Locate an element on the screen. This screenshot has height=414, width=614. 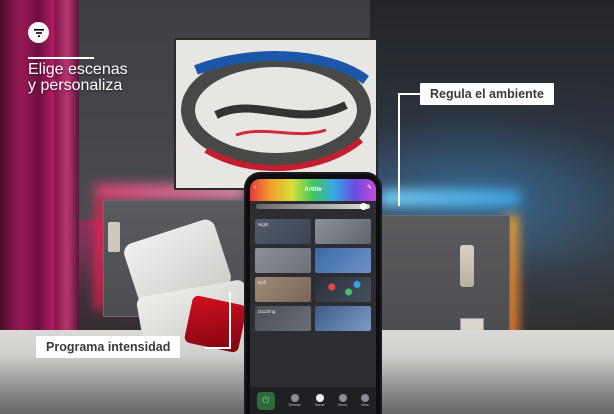
power-icon: ⏻ is located at coordinates (265, 400).